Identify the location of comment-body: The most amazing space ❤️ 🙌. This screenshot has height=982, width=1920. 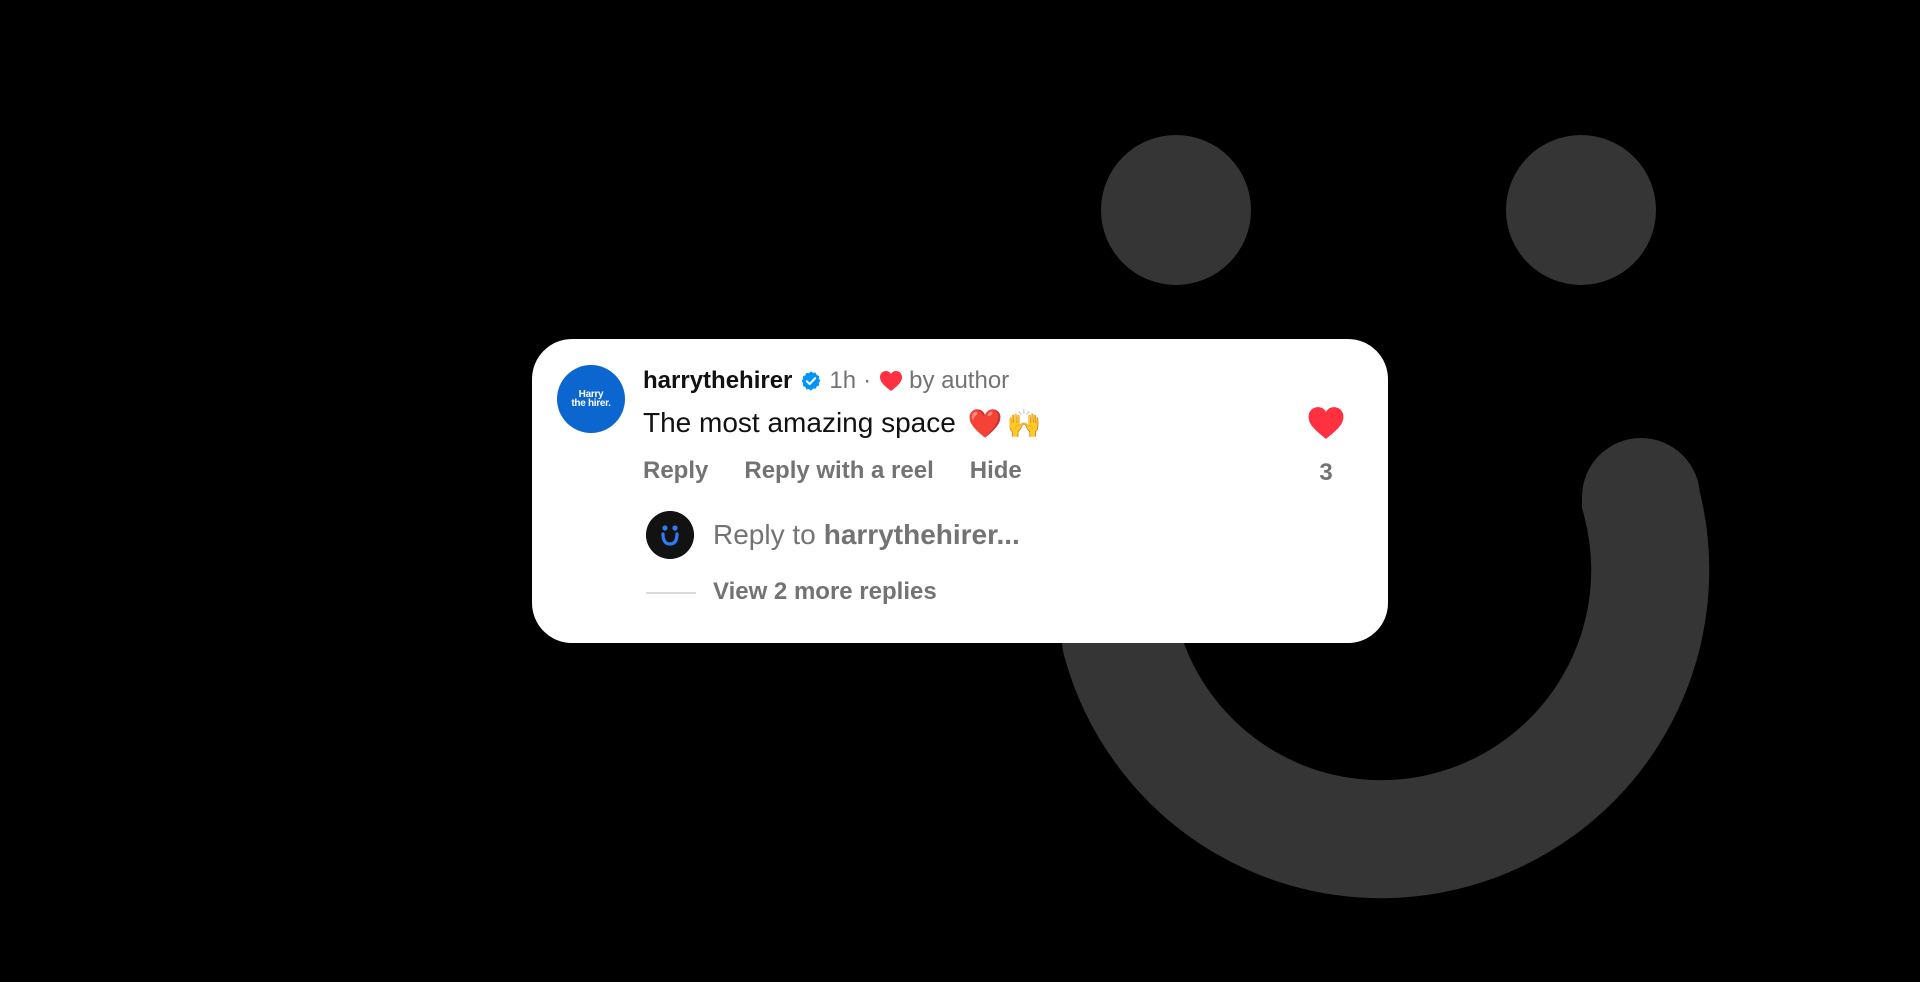
(842, 423).